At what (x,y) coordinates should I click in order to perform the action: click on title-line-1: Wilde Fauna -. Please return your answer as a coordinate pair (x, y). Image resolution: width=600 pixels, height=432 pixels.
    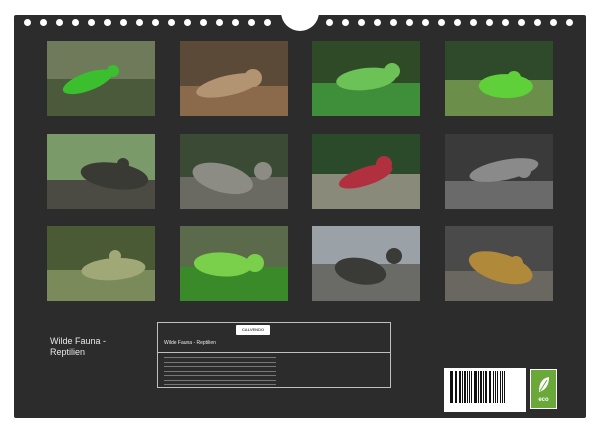
    Looking at the image, I should click on (78, 341).